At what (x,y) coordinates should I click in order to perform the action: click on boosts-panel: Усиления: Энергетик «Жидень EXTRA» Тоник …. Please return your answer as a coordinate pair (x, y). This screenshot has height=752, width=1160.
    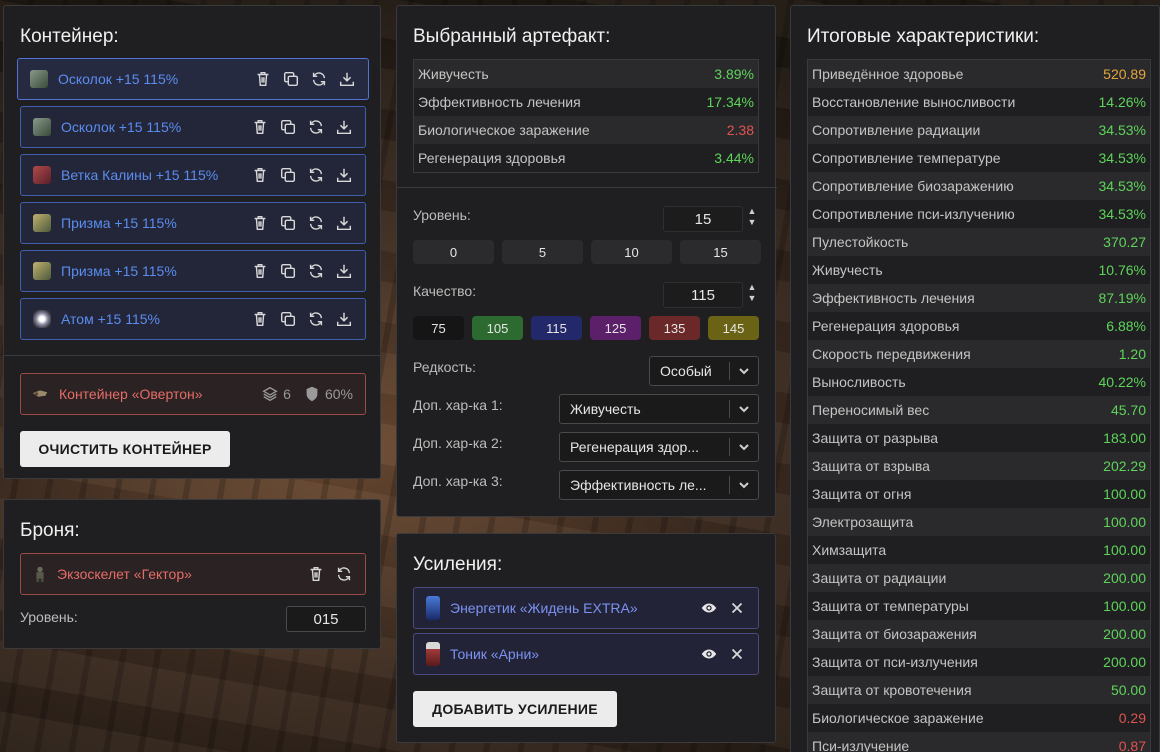
    Looking at the image, I should click on (586, 638).